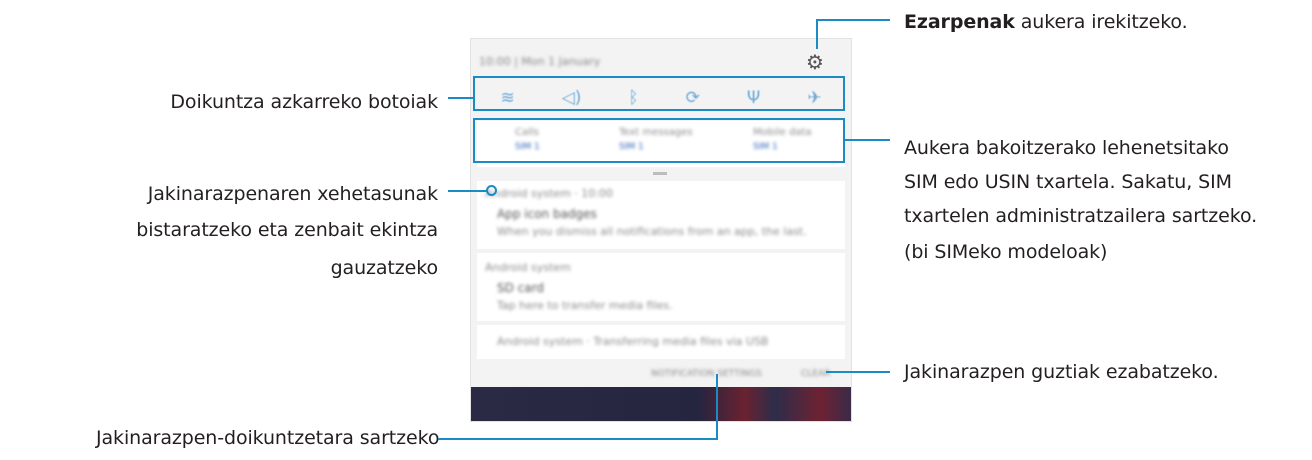  What do you see at coordinates (491, 190) in the screenshot?
I see `notif-details-marker` at bounding box center [491, 190].